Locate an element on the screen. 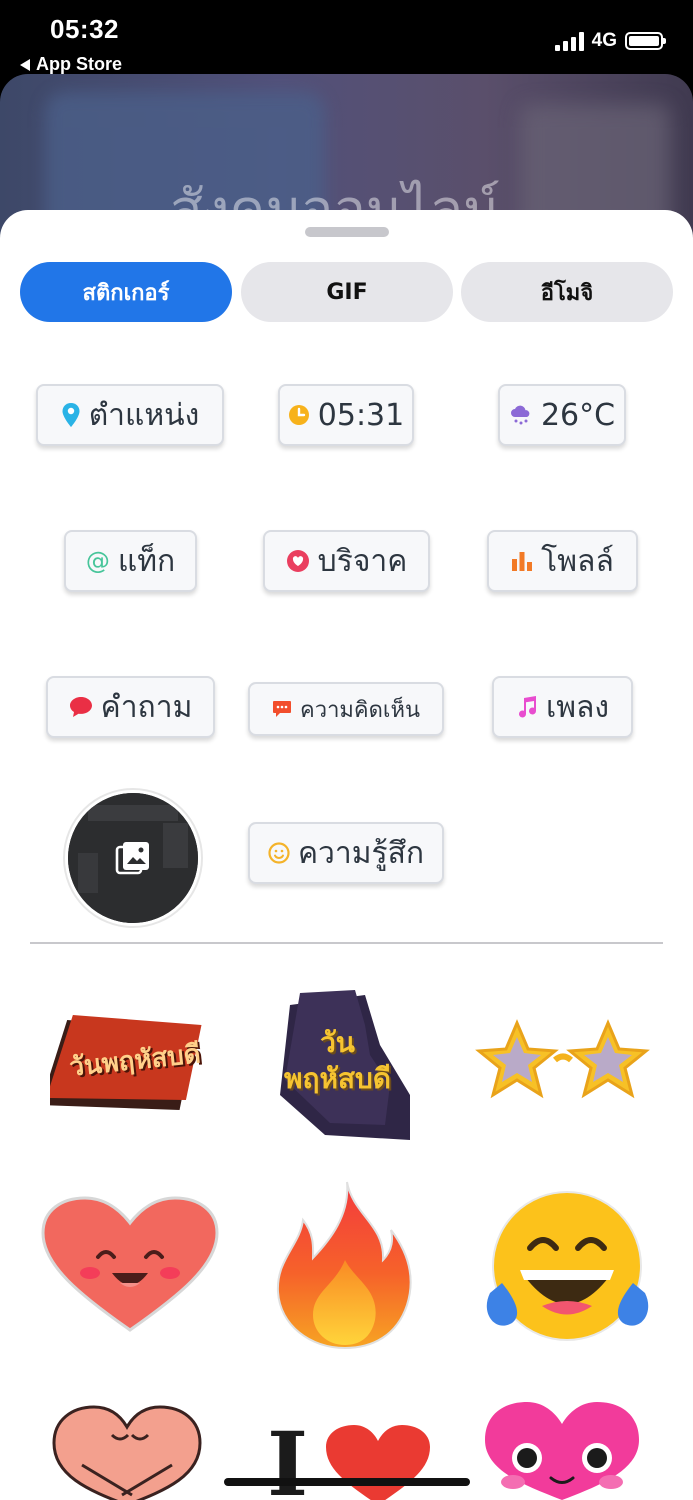 This screenshot has width=693, height=1500. feeling-sticker-button: ความรู้สึก is located at coordinates (346, 853).